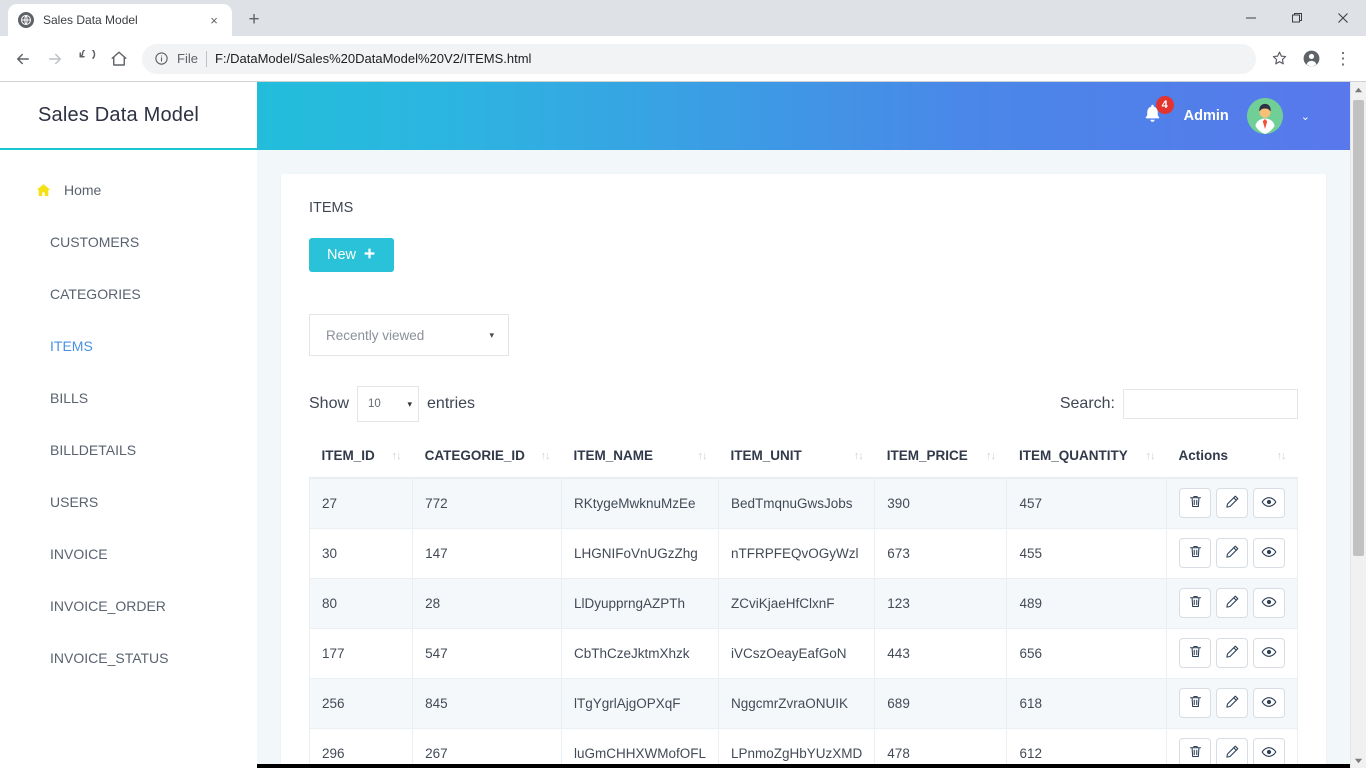  I want to click on sidebar-item-bills: BILLS, so click(128, 398).